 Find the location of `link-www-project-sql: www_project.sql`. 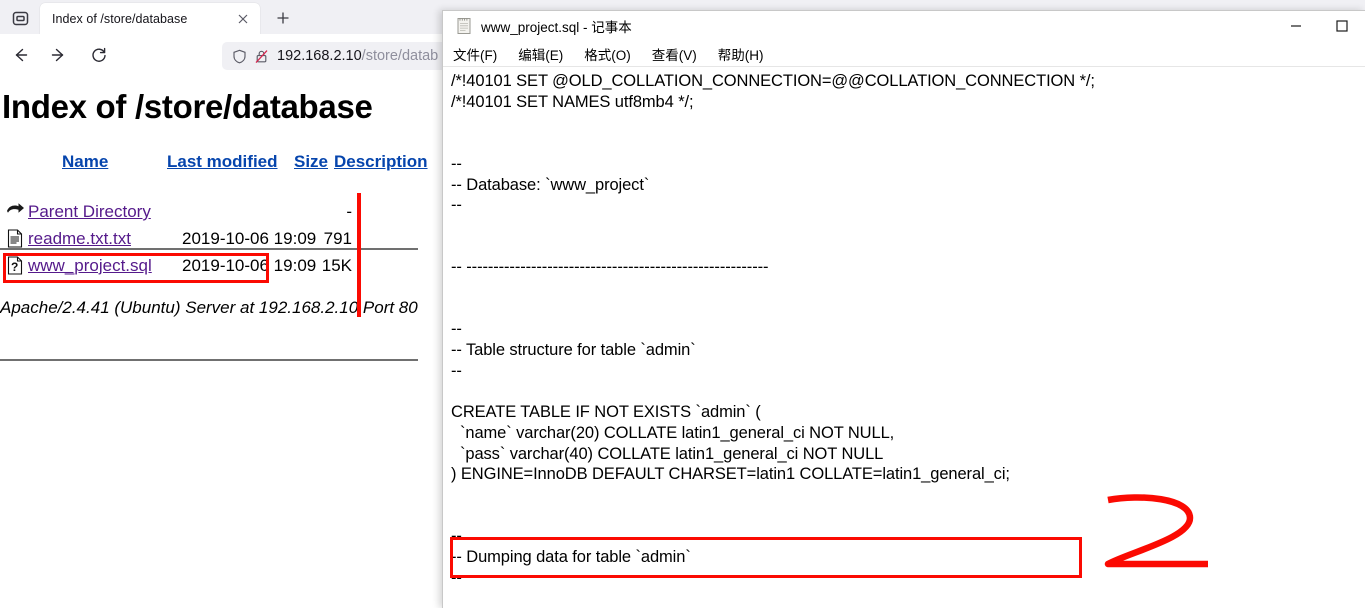

link-www-project-sql: www_project.sql is located at coordinates (90, 266).